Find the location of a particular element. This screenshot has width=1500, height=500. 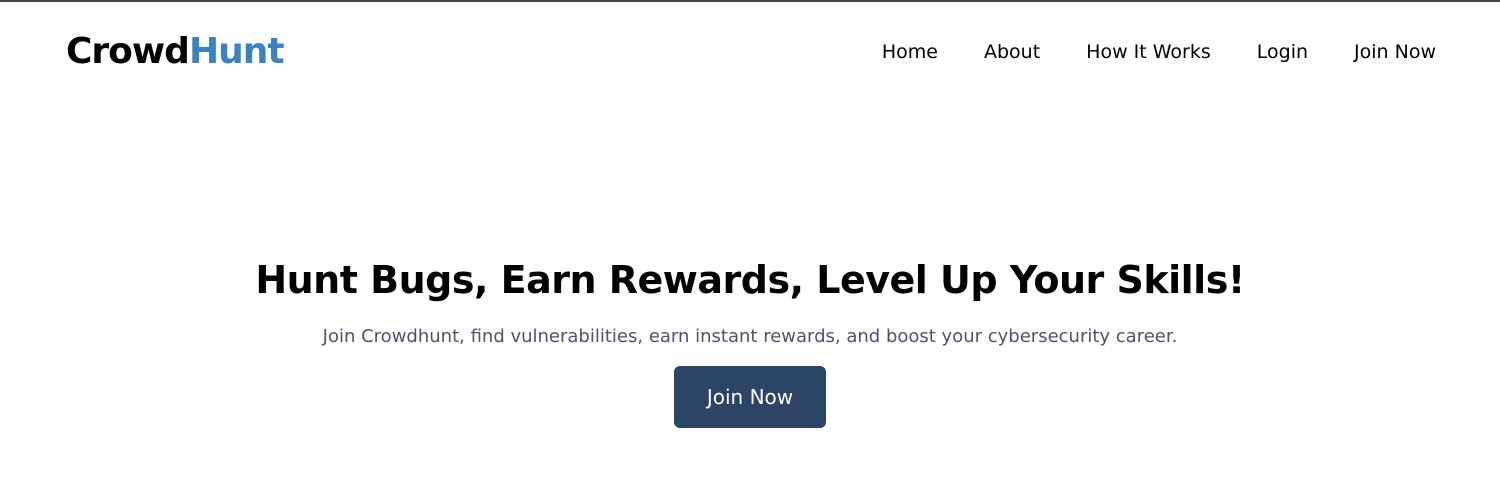

nav-link-home: Home is located at coordinates (910, 52).